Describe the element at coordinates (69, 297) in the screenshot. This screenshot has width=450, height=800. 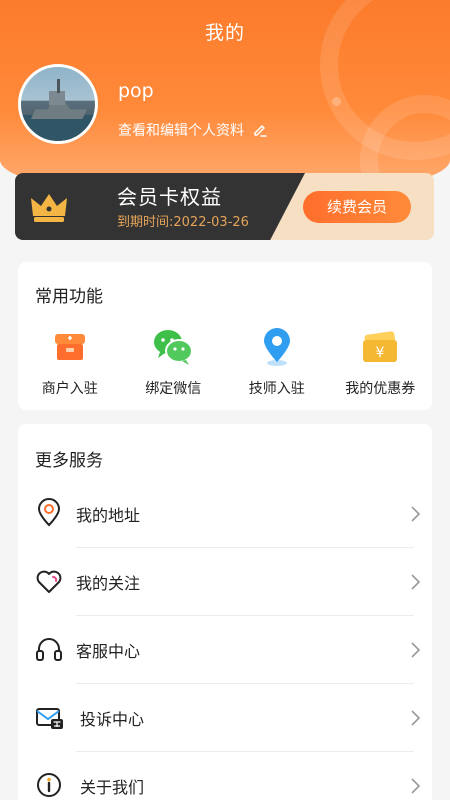
I see `common-functions-title: 常用功能` at that location.